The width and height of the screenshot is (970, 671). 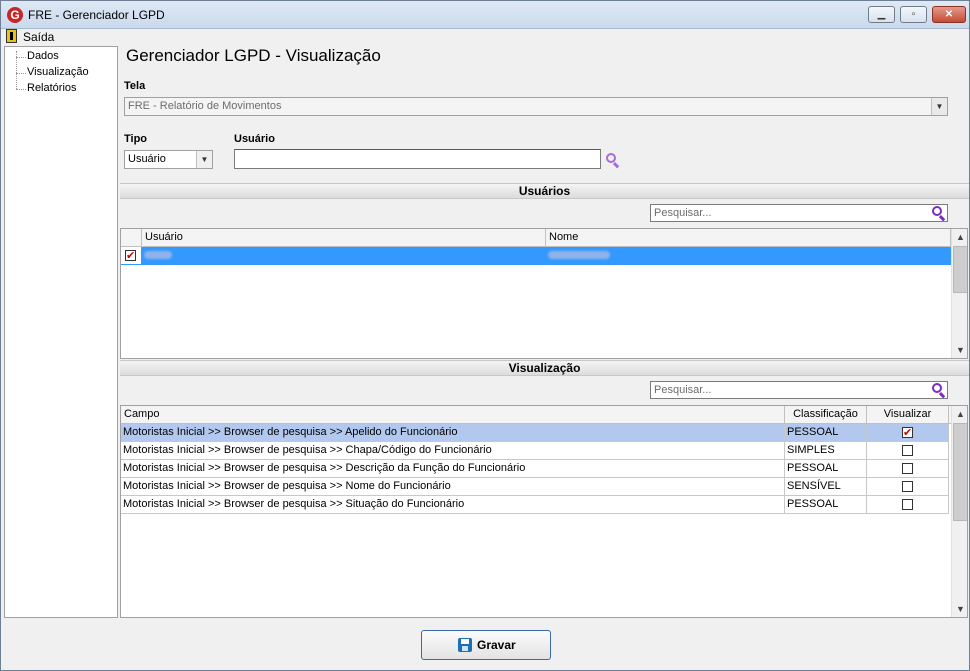 I want to click on minimize-button: ▁, so click(x=881, y=14).